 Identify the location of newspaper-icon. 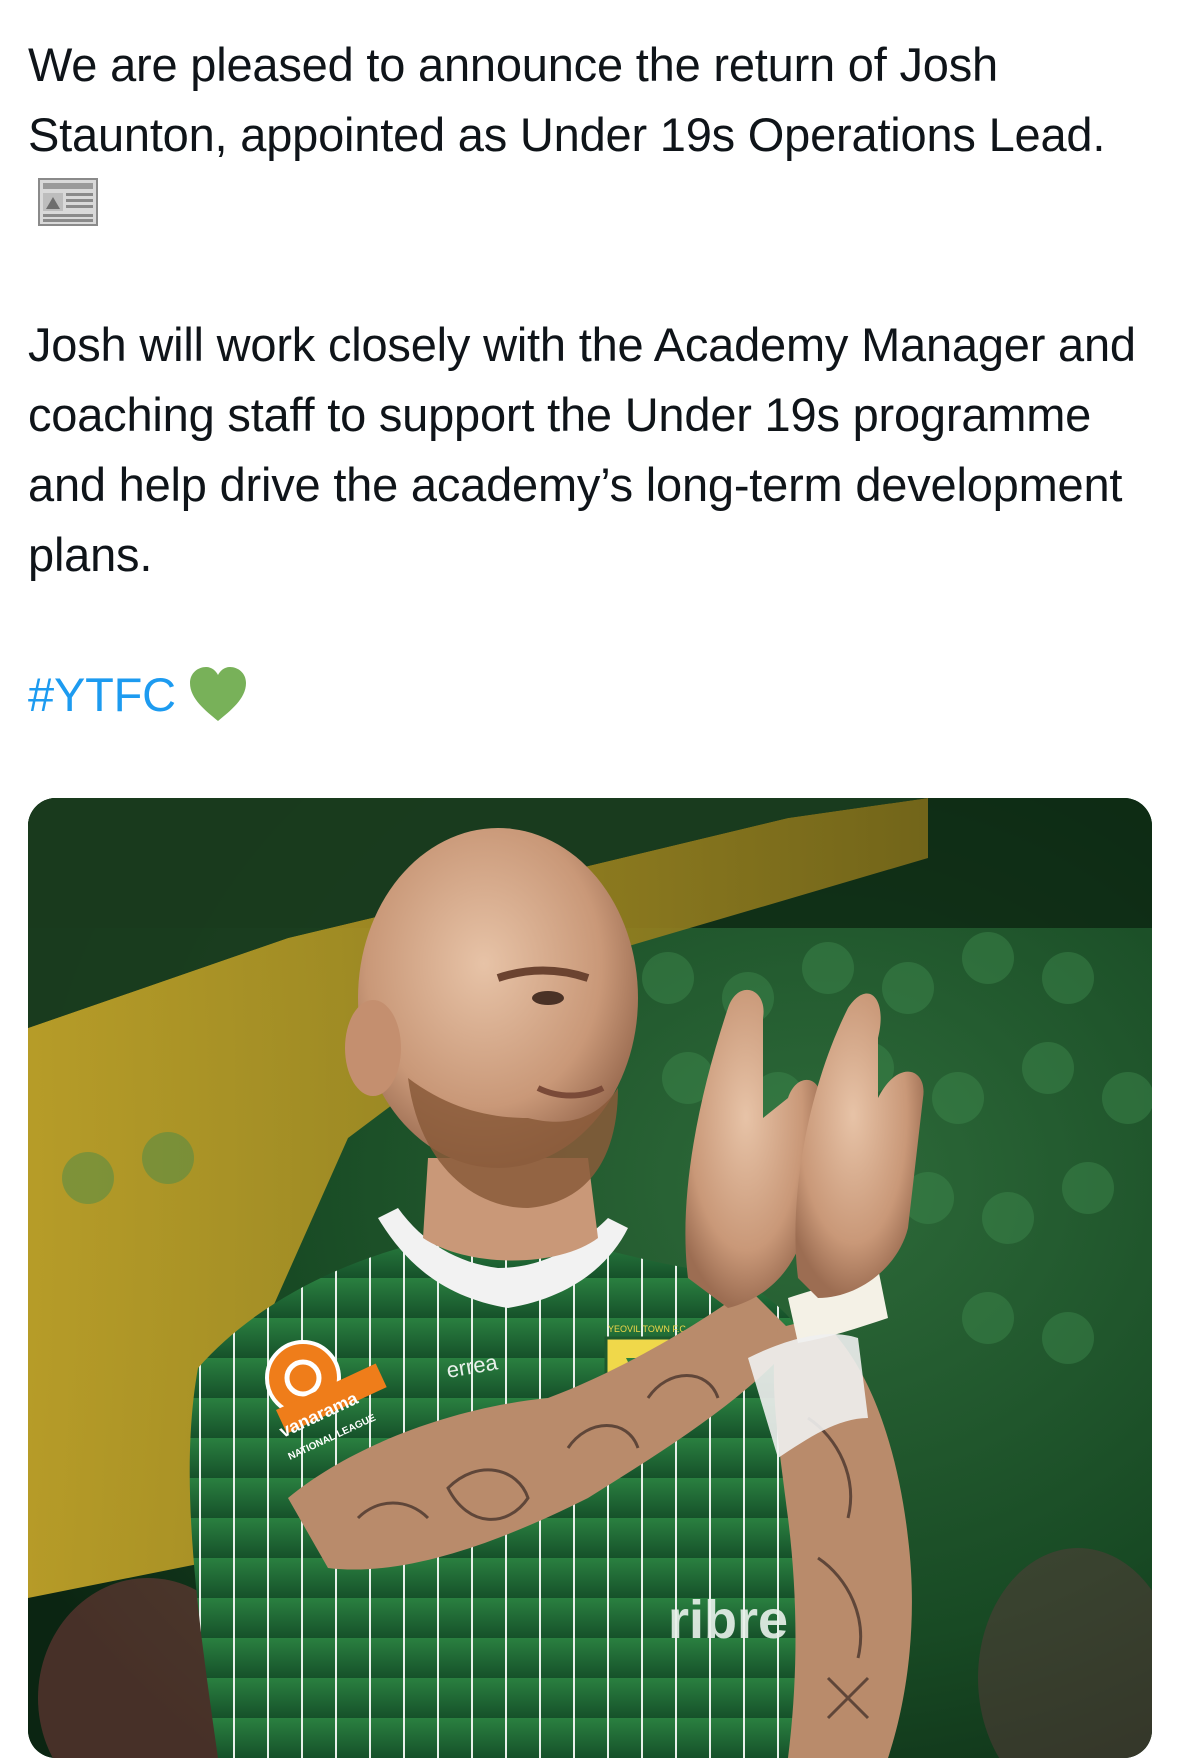
(68, 201).